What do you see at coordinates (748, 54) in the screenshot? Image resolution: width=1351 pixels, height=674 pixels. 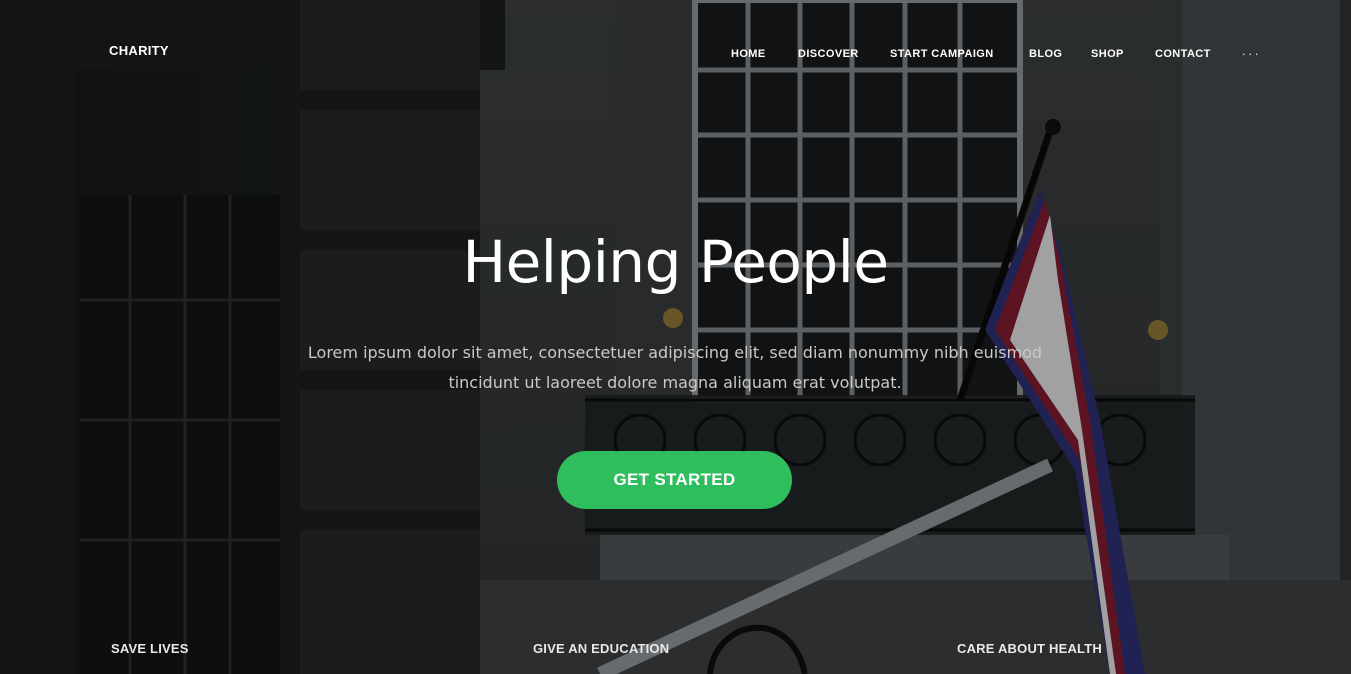 I see `nav-item-home: HOME` at bounding box center [748, 54].